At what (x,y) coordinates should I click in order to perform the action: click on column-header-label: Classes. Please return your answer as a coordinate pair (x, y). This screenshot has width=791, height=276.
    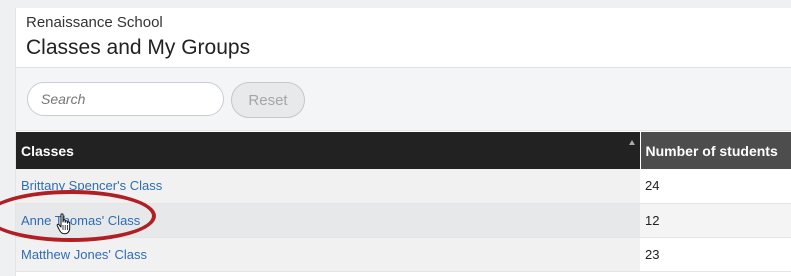
    Looking at the image, I should click on (47, 150).